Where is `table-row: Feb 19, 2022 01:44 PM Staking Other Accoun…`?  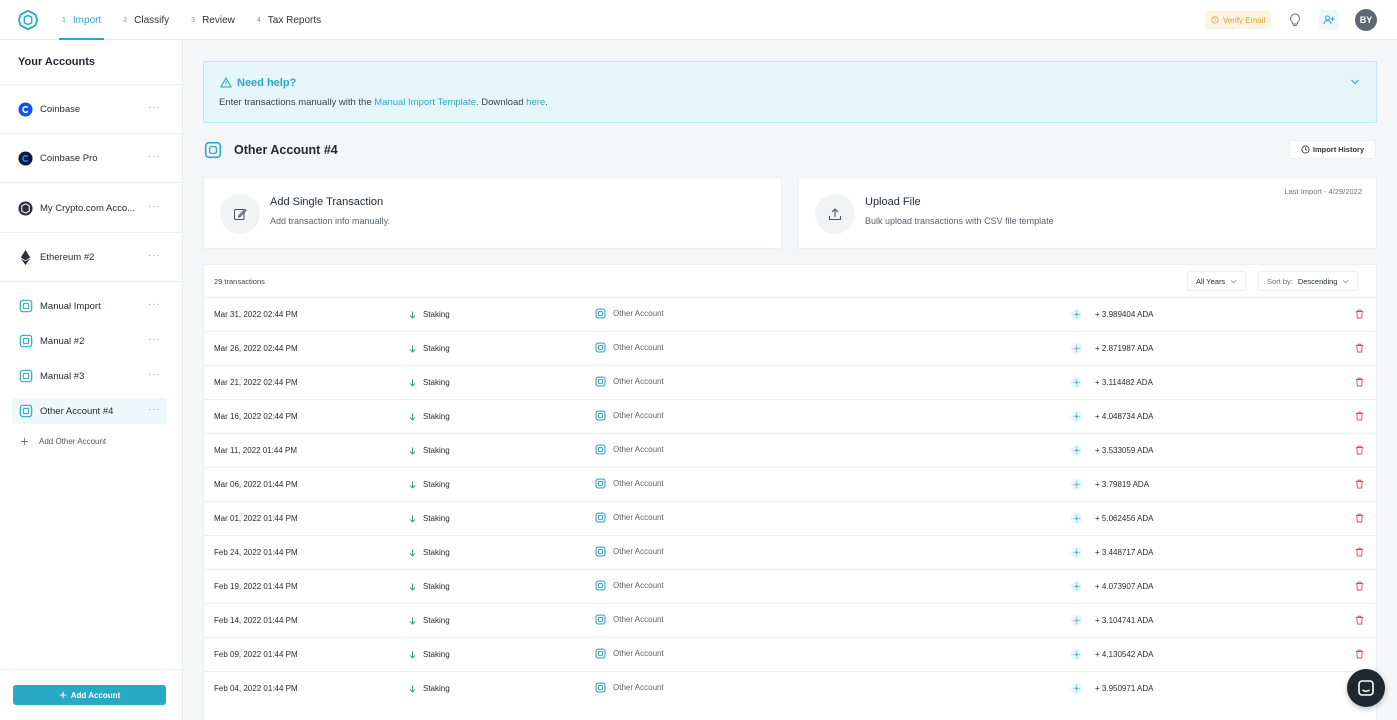 table-row: Feb 19, 2022 01:44 PM Staking Other Accoun… is located at coordinates (790, 586).